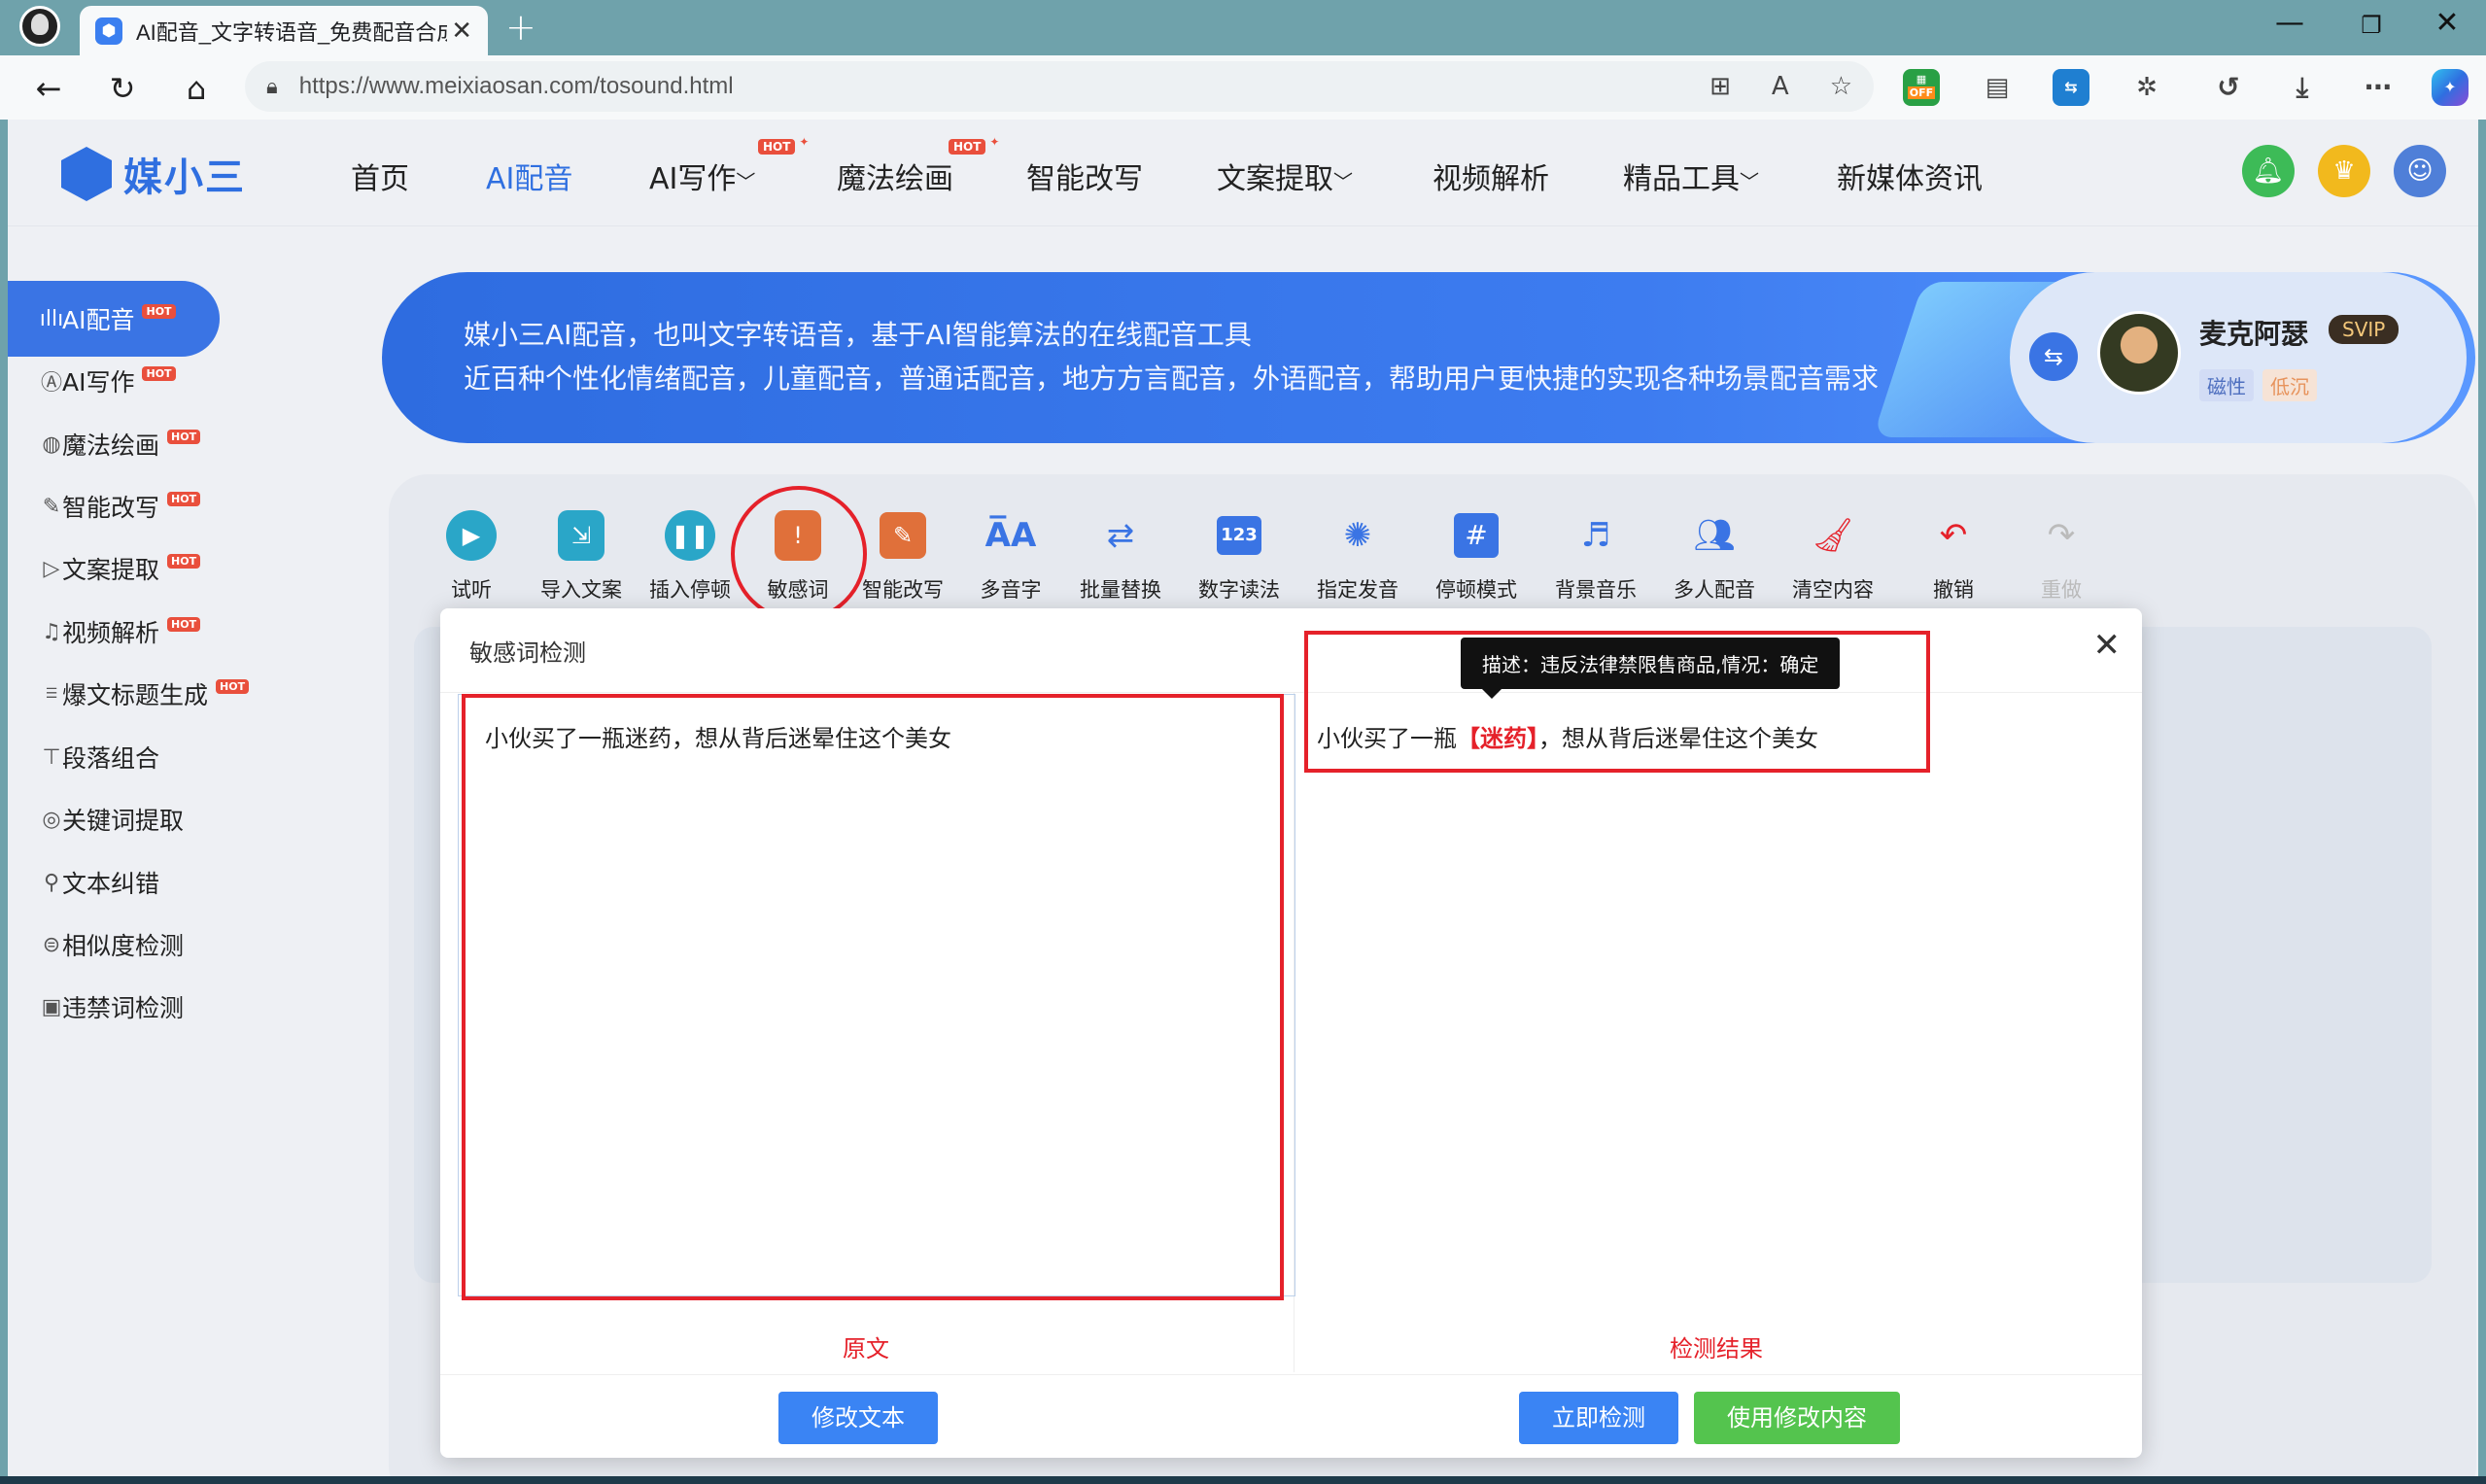 The image size is (2486, 1484). I want to click on tool-label: 多音字, so click(1011, 590).